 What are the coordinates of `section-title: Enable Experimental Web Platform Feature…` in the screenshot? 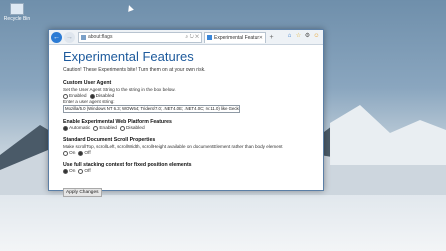 It's located at (117, 122).